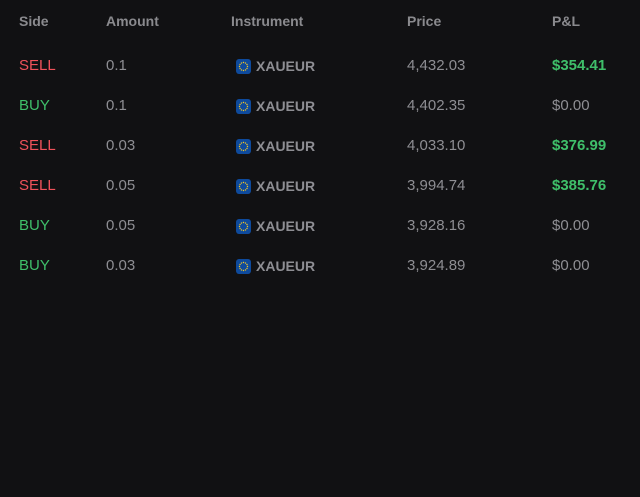  I want to click on header-price: Price, so click(424, 21).